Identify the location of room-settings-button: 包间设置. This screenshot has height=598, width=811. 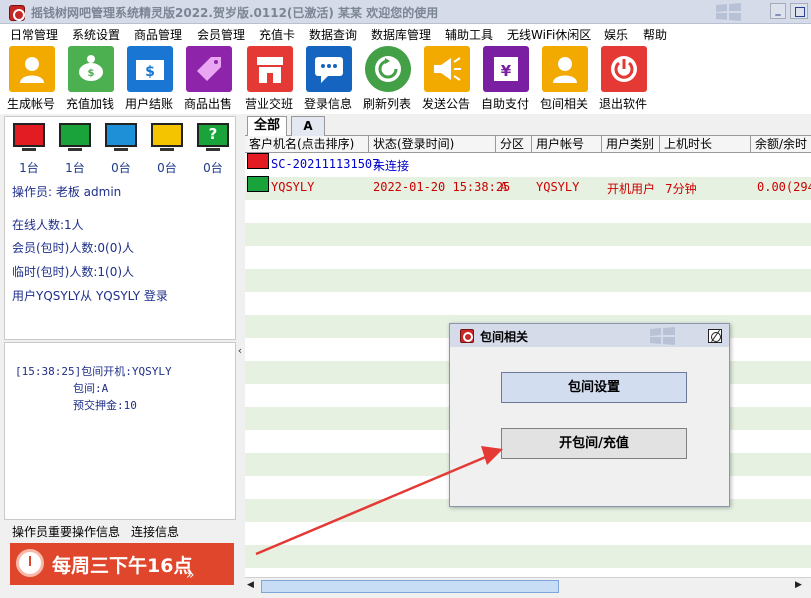
(594, 387).